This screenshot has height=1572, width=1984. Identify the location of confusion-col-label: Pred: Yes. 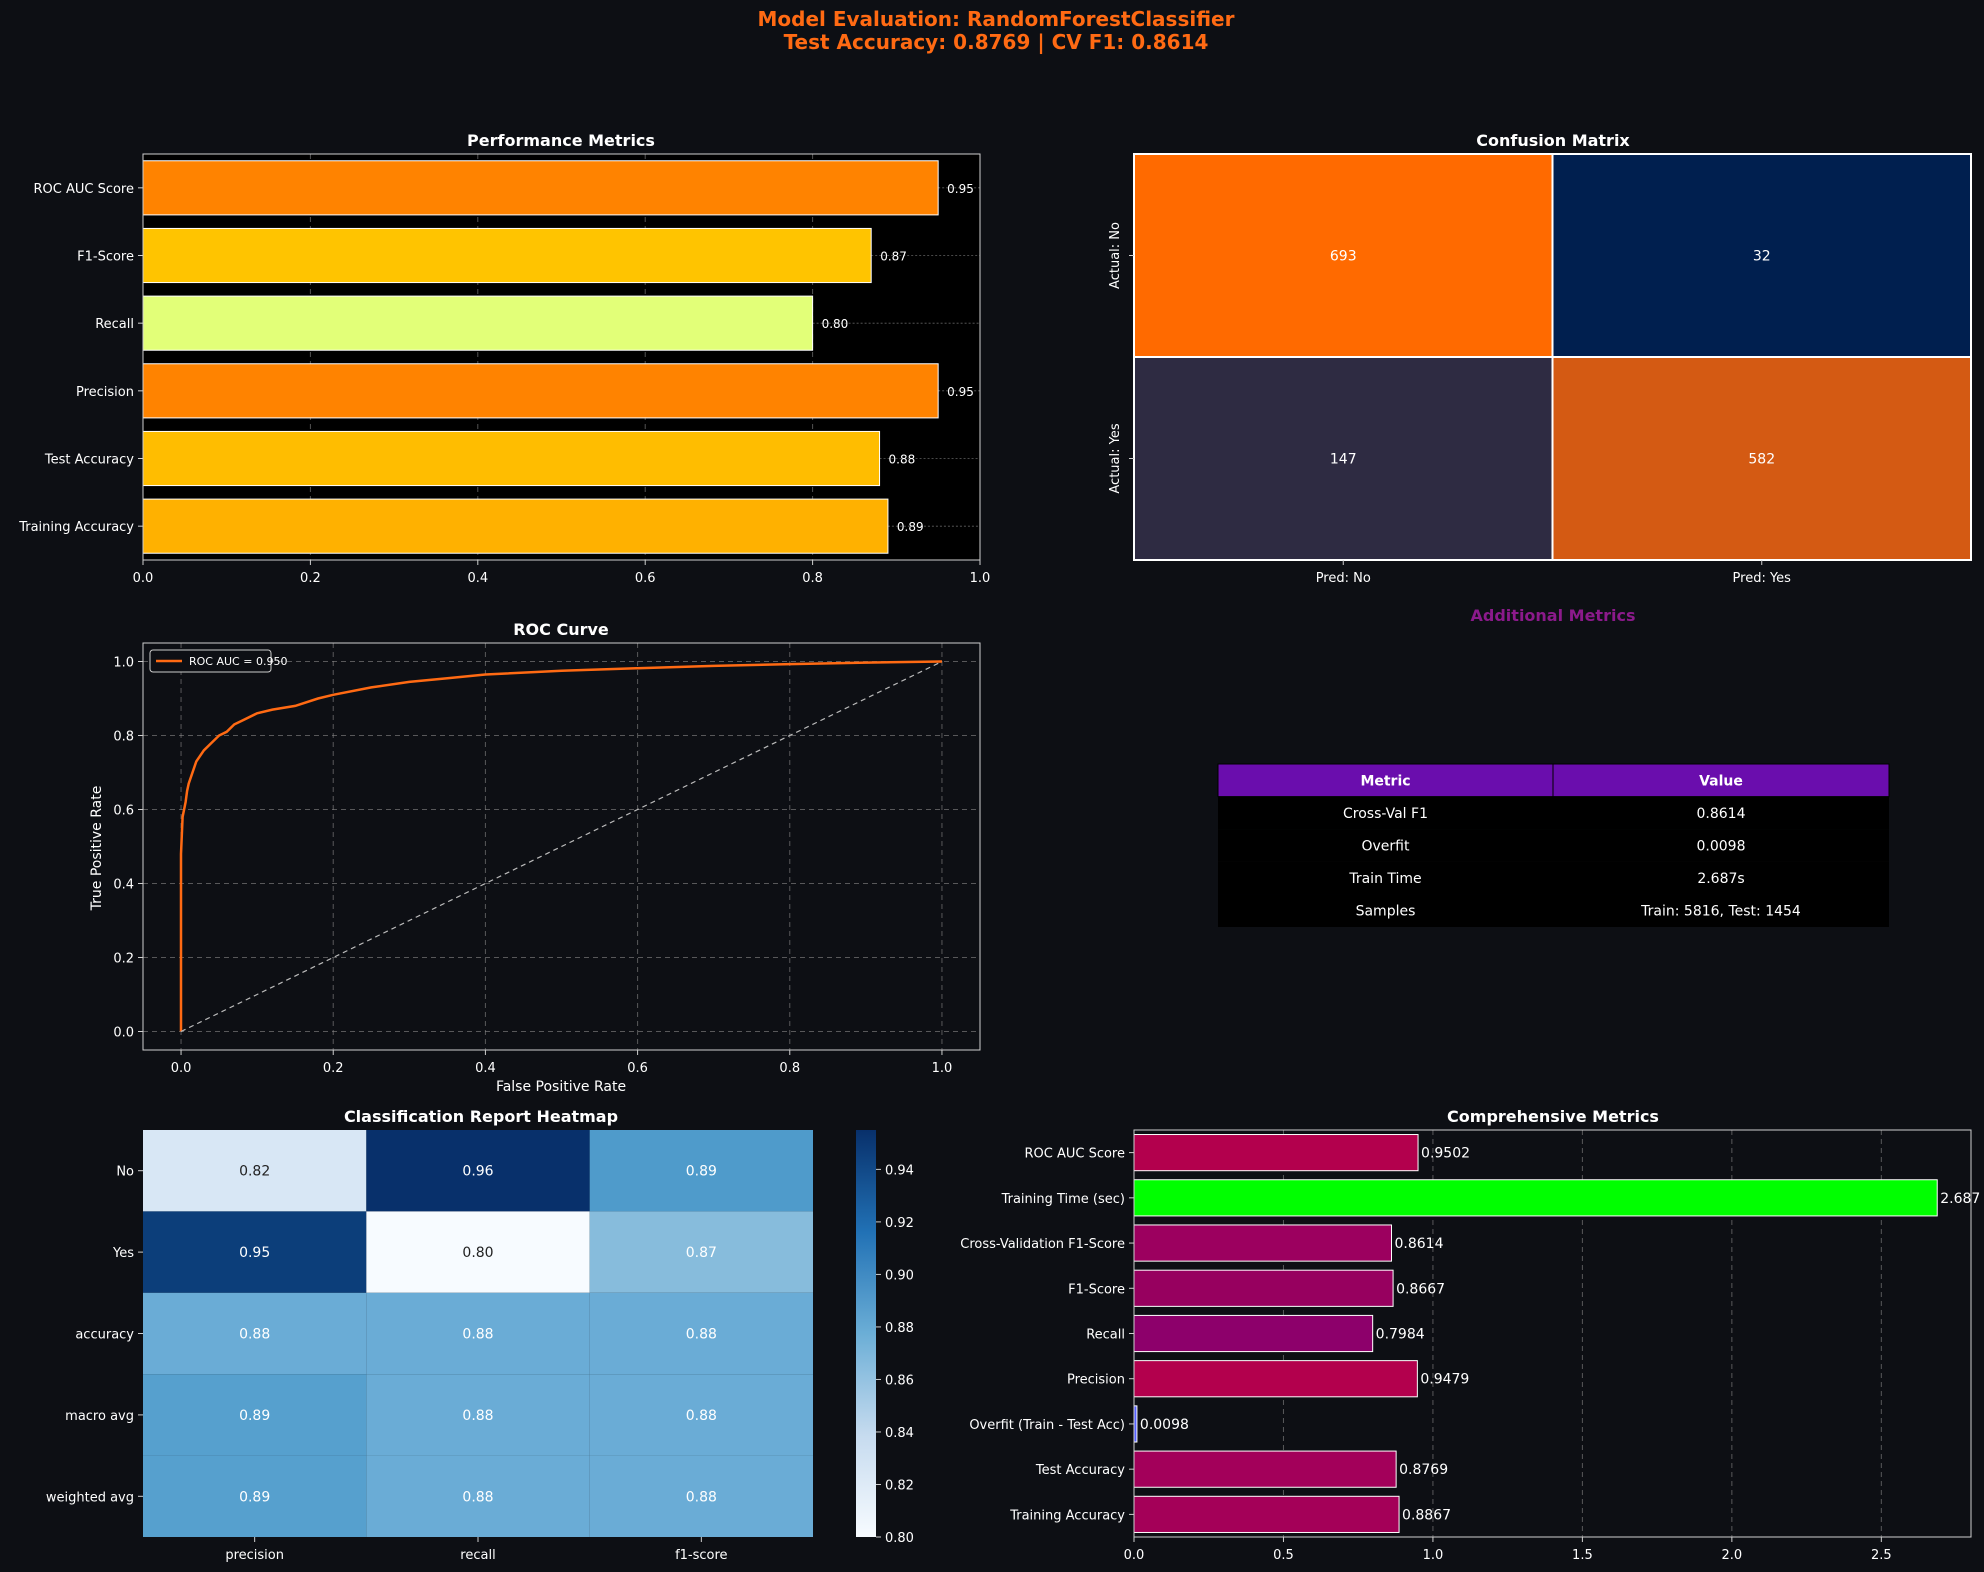
(1762, 578).